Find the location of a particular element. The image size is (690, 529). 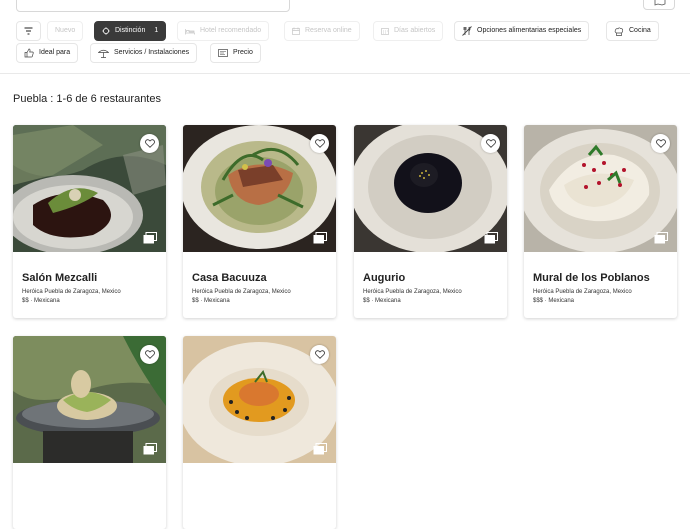

filter-chip-label: Distinción is located at coordinates (130, 30).